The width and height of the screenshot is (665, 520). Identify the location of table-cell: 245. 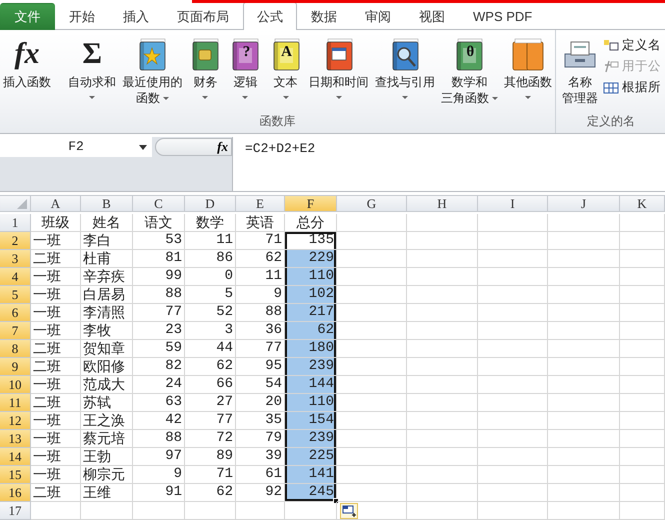
(311, 493).